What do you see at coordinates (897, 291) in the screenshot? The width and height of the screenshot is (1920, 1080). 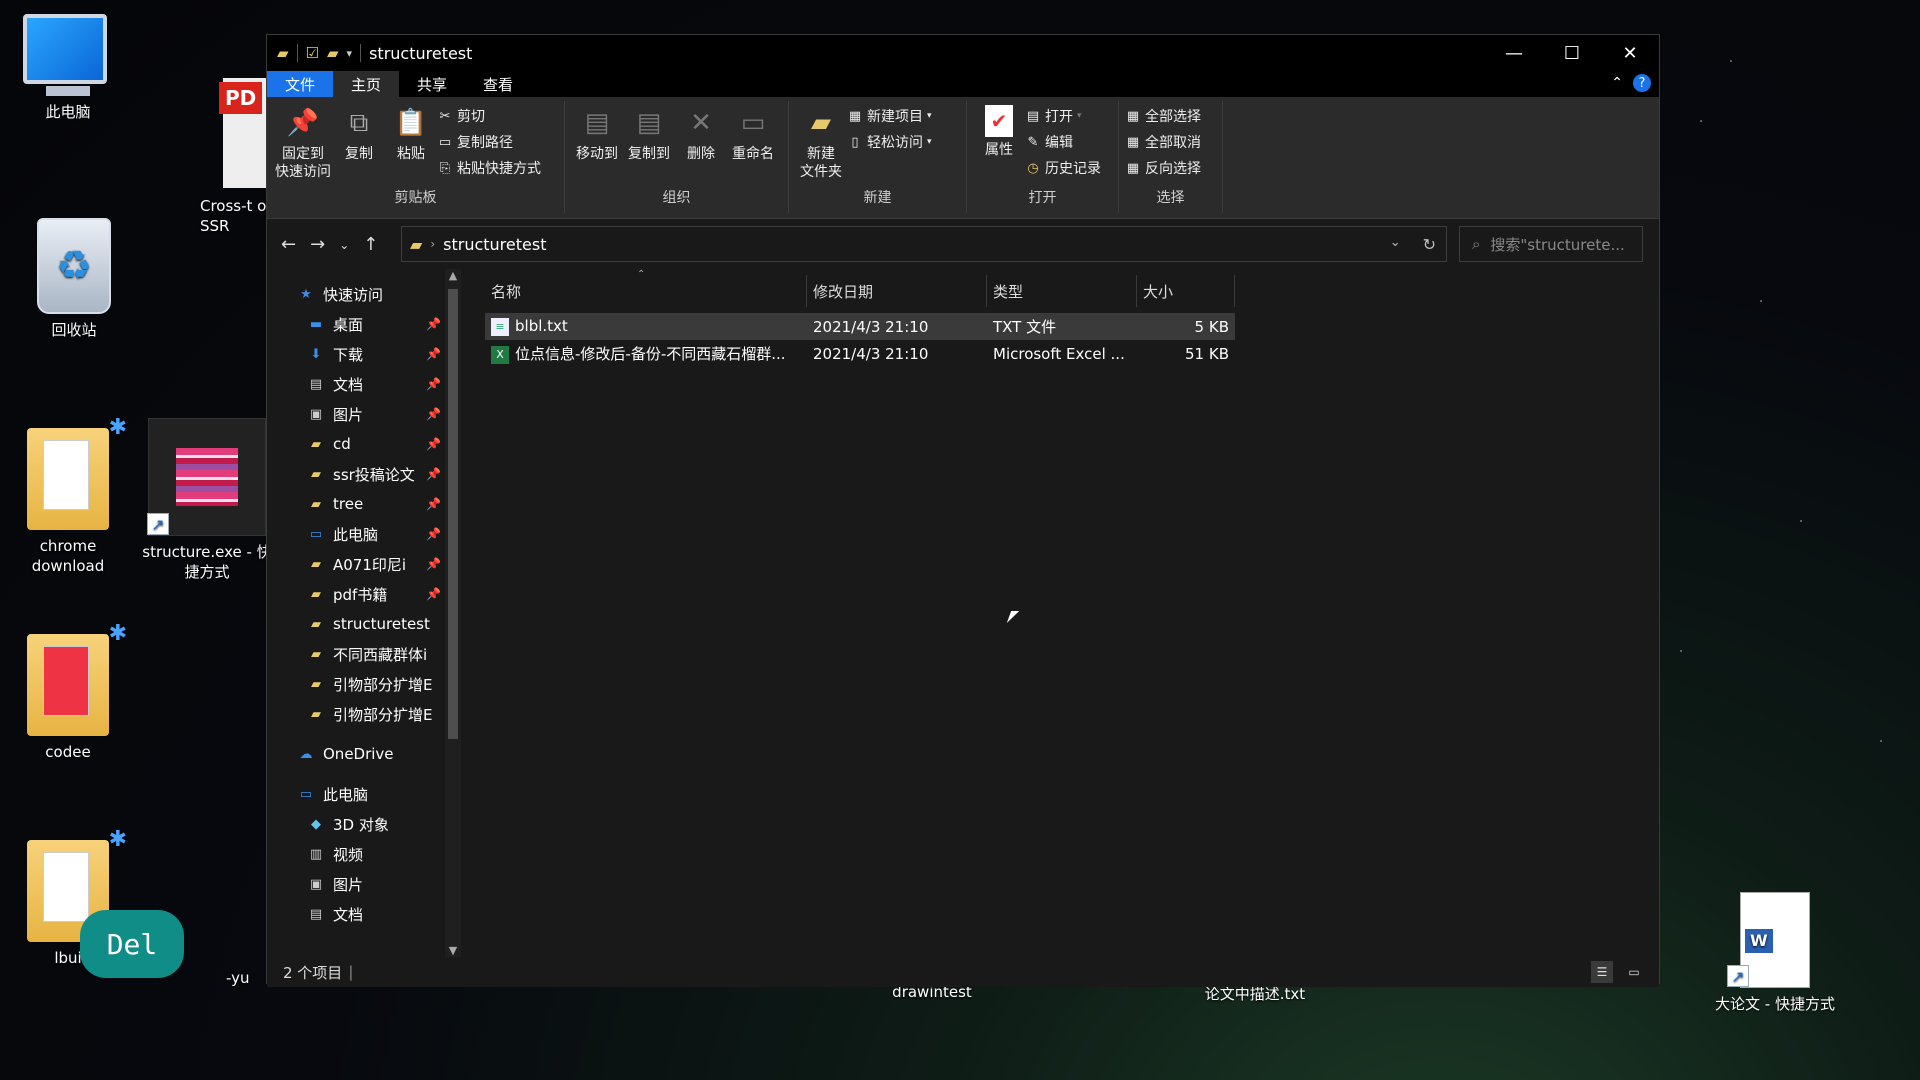 I see `column-header-date: 修改日期` at bounding box center [897, 291].